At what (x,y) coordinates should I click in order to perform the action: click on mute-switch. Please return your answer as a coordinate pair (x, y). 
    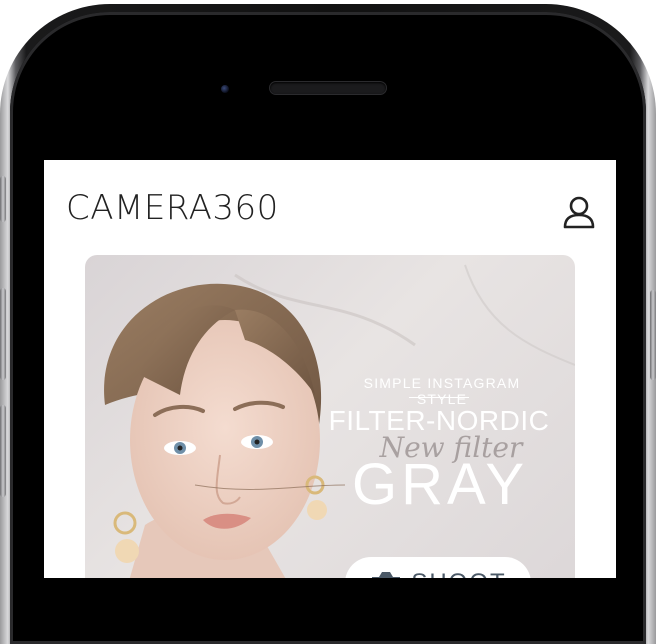
    Looking at the image, I should click on (3, 199).